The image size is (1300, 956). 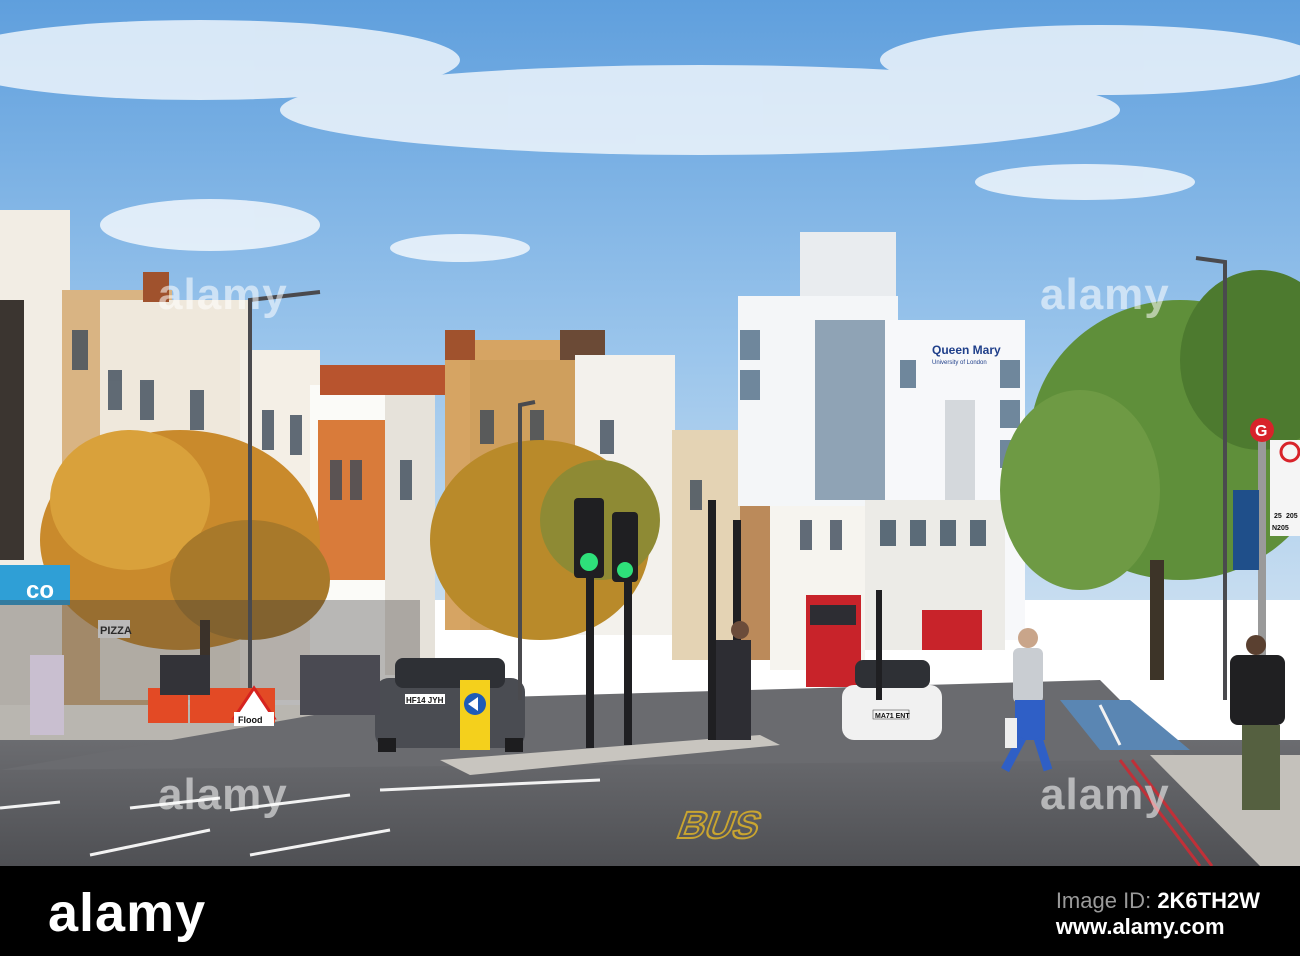 What do you see at coordinates (40, 590) in the screenshot?
I see `coop-sign: co` at bounding box center [40, 590].